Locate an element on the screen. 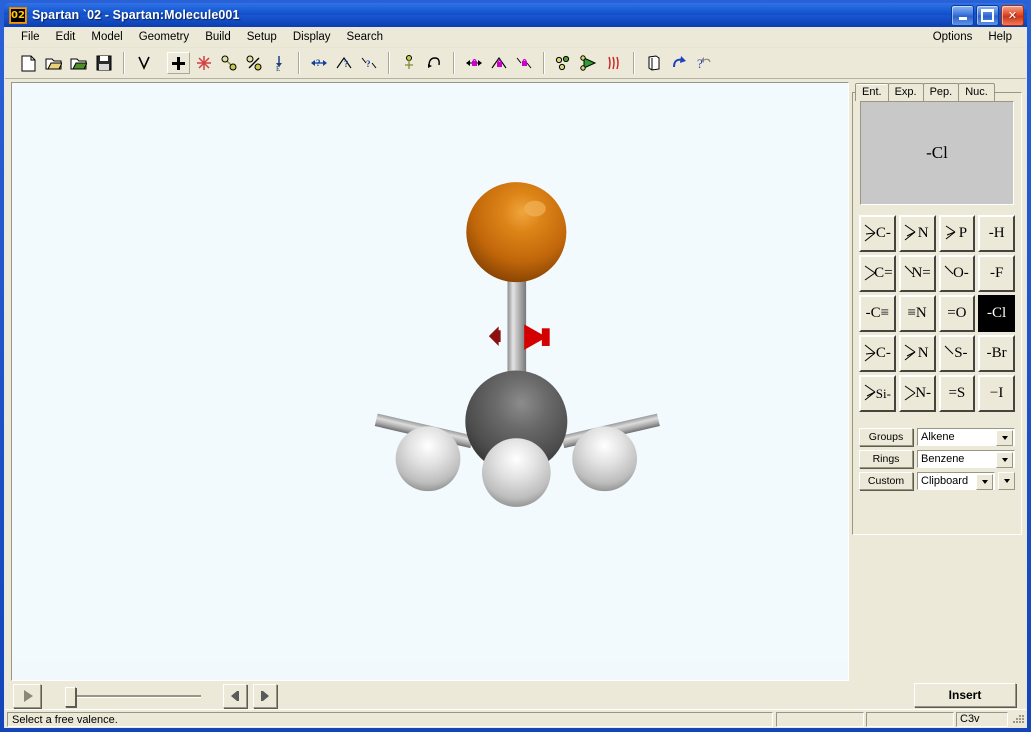 The width and height of the screenshot is (1031, 732). define-plane-icon is located at coordinates (588, 63).